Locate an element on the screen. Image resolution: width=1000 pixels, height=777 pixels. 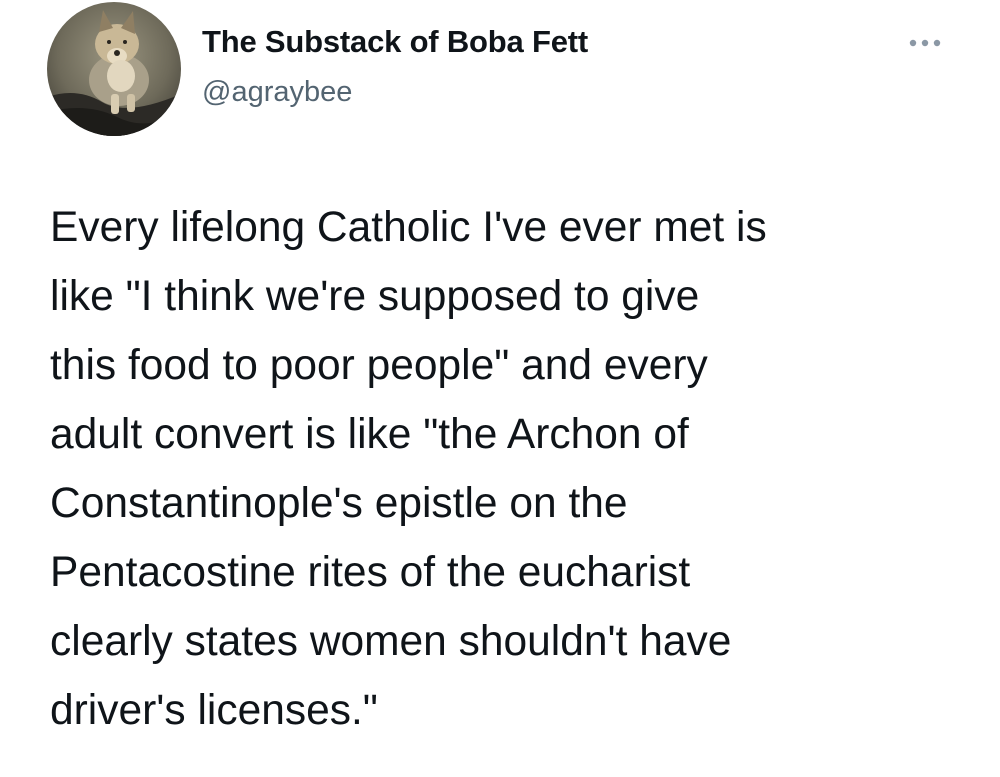
more-dots-icon is located at coordinates (925, 43).